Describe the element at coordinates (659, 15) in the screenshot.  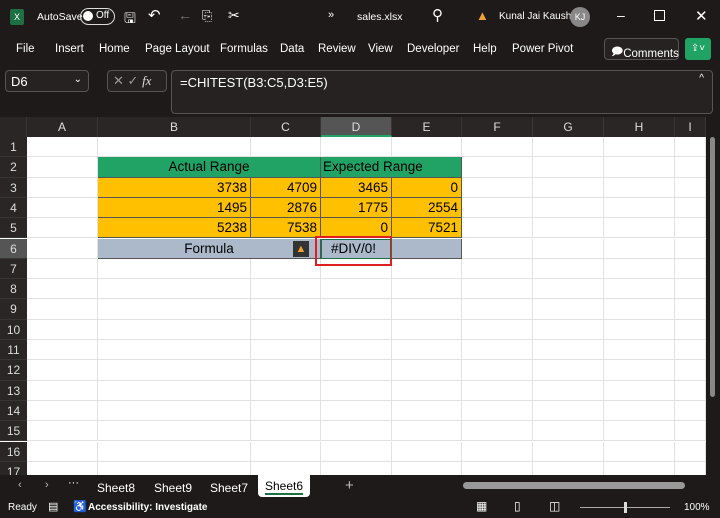
I see `maximize-button` at that location.